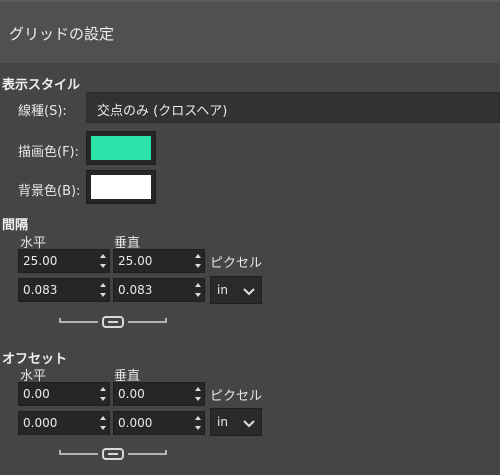 Image resolution: width=500 pixels, height=475 pixels. Describe the element at coordinates (62, 34) in the screenshot. I see `dialog-title: グリッドの設定` at that location.